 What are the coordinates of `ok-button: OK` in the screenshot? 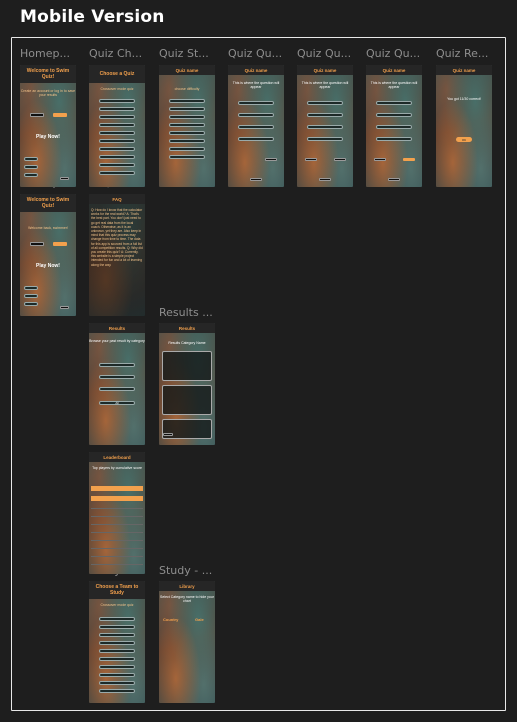 It's located at (464, 139).